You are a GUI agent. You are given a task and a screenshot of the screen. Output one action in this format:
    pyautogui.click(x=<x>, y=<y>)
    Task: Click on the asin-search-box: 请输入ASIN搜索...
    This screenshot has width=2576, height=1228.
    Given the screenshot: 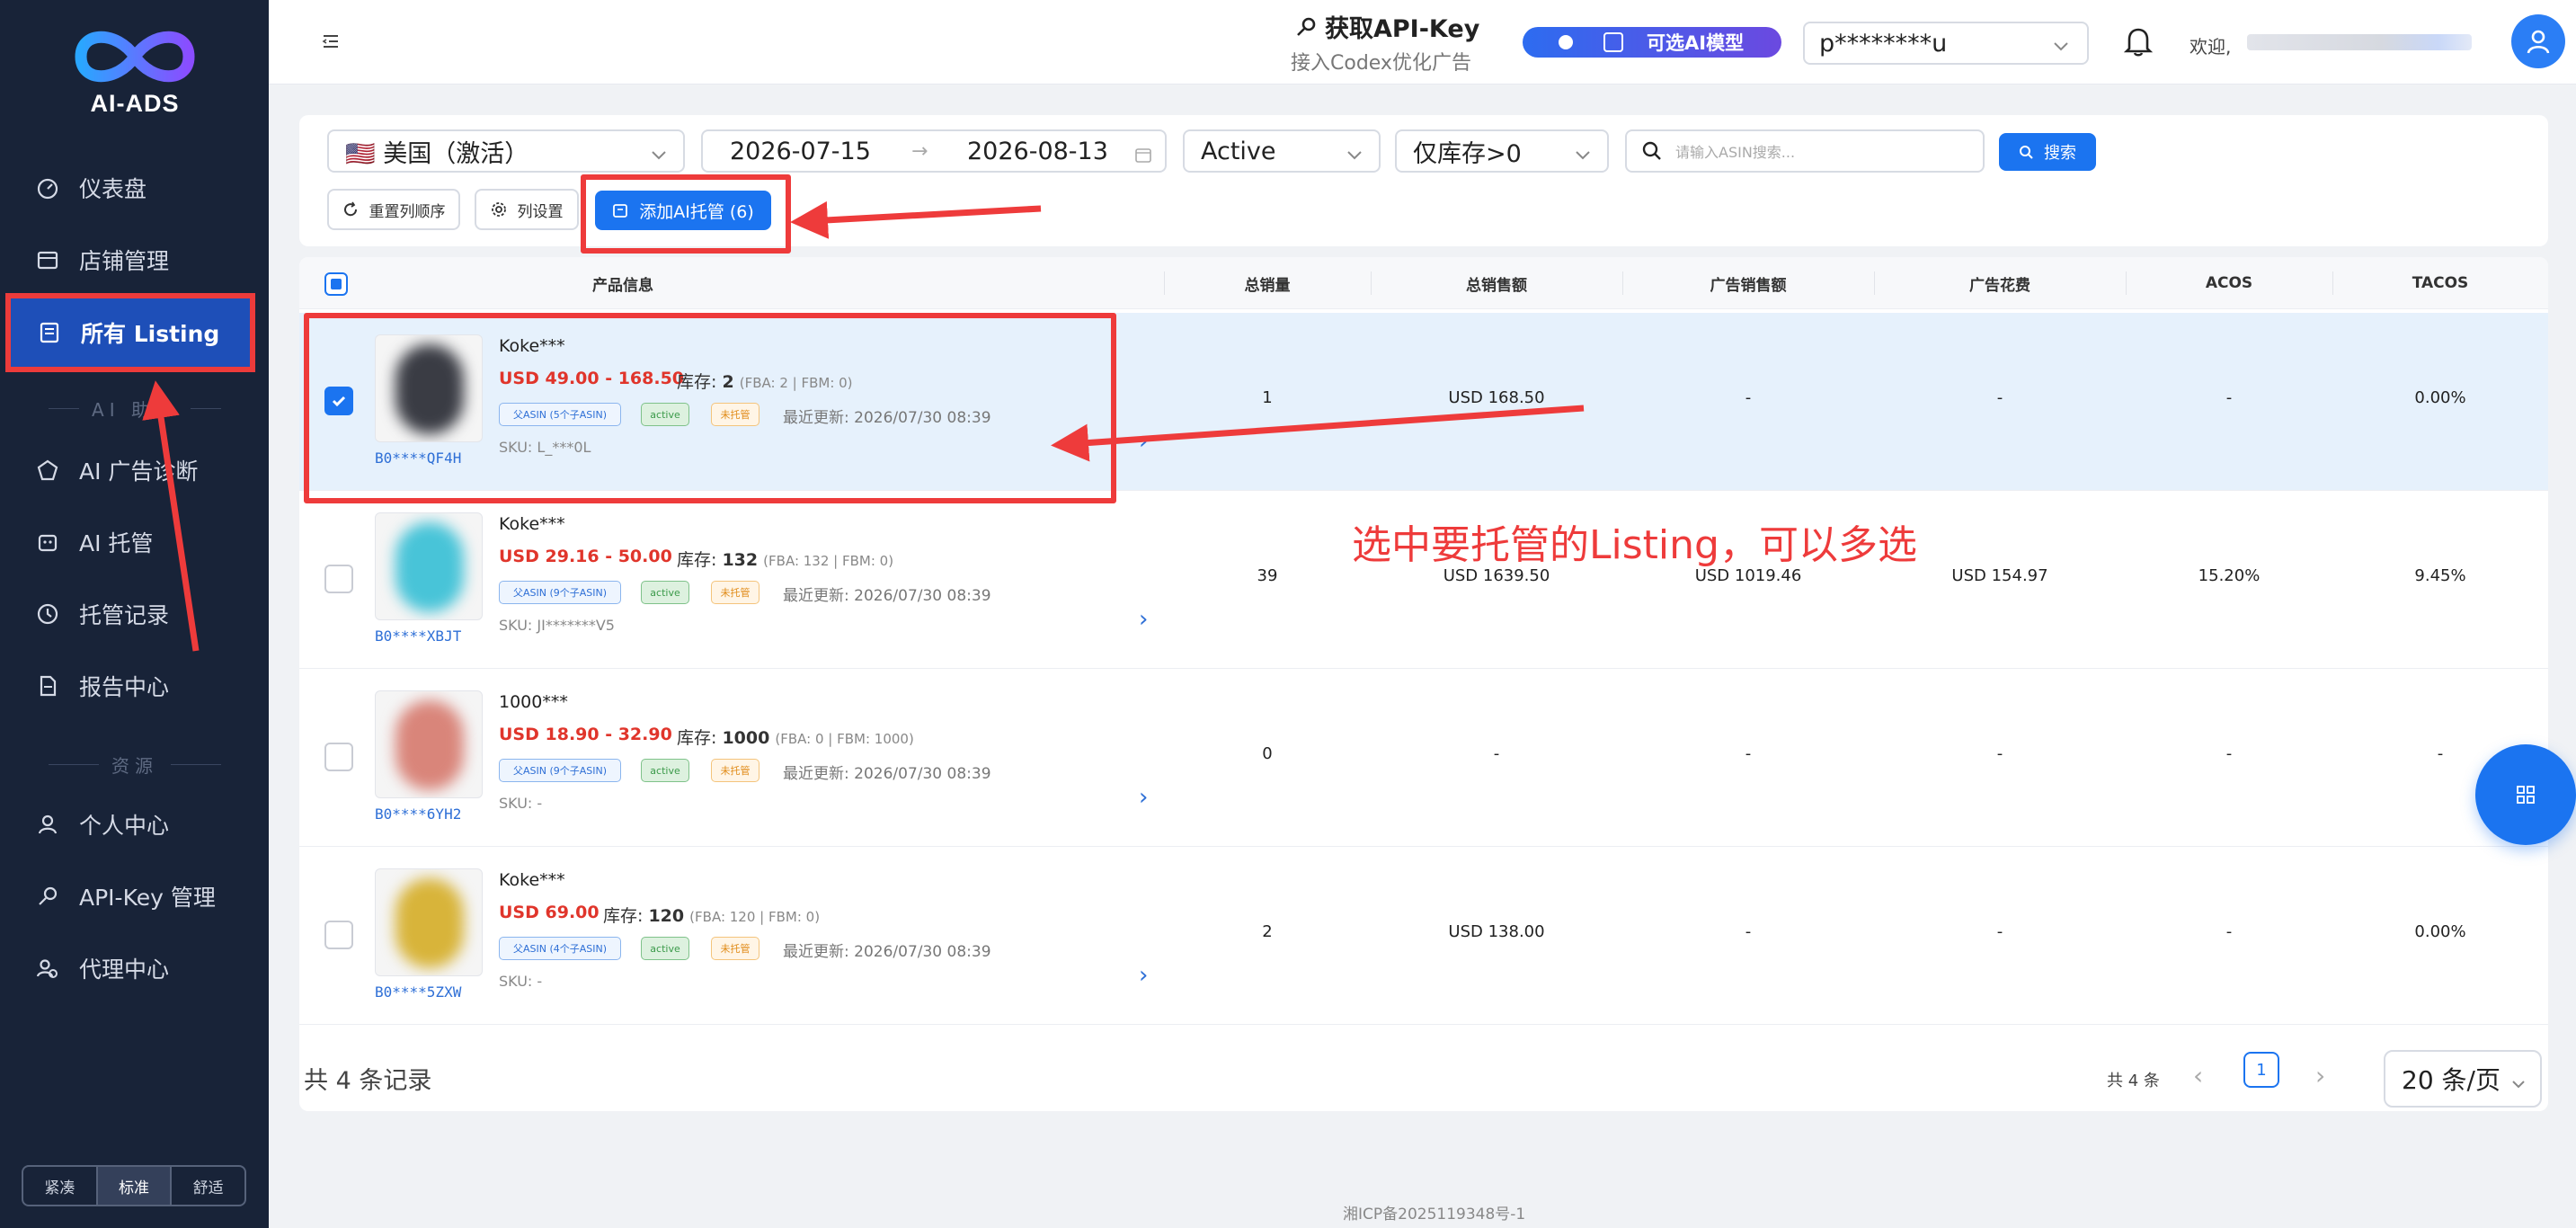 What is the action you would take?
    pyautogui.click(x=1805, y=151)
    